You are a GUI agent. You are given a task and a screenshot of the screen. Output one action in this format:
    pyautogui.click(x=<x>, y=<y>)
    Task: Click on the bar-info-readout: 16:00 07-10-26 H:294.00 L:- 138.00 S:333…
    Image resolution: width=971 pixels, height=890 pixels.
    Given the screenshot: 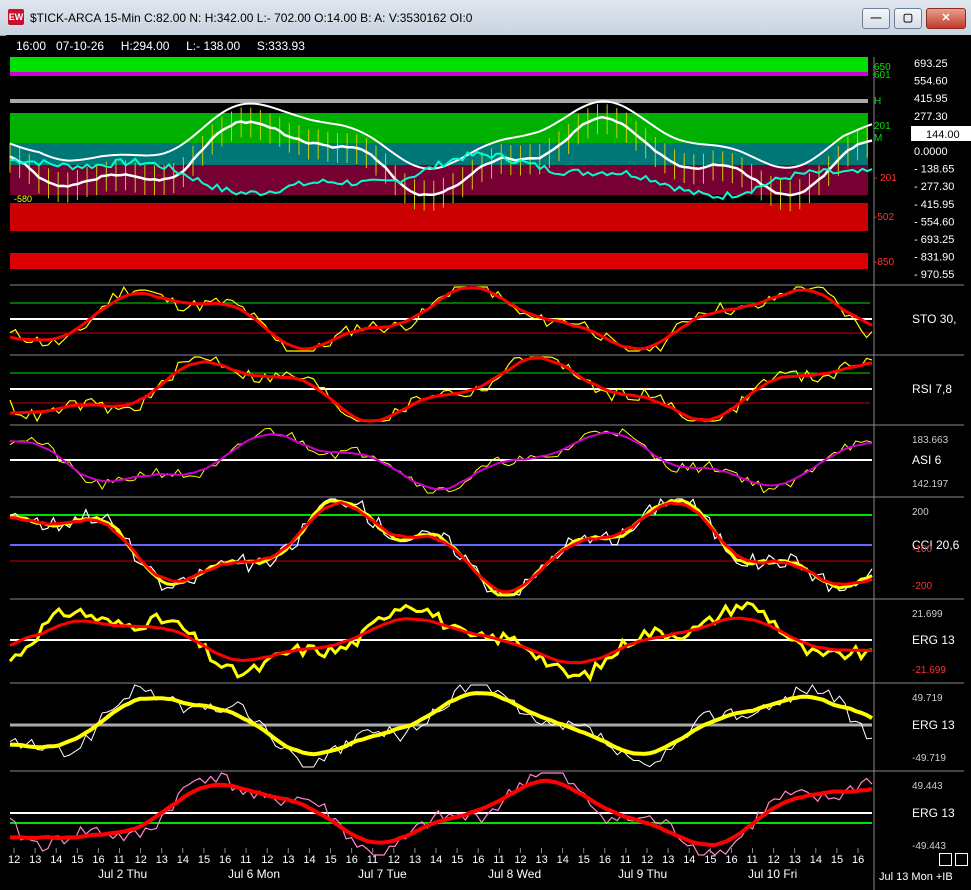 What is the action you would take?
    pyautogui.click(x=160, y=46)
    